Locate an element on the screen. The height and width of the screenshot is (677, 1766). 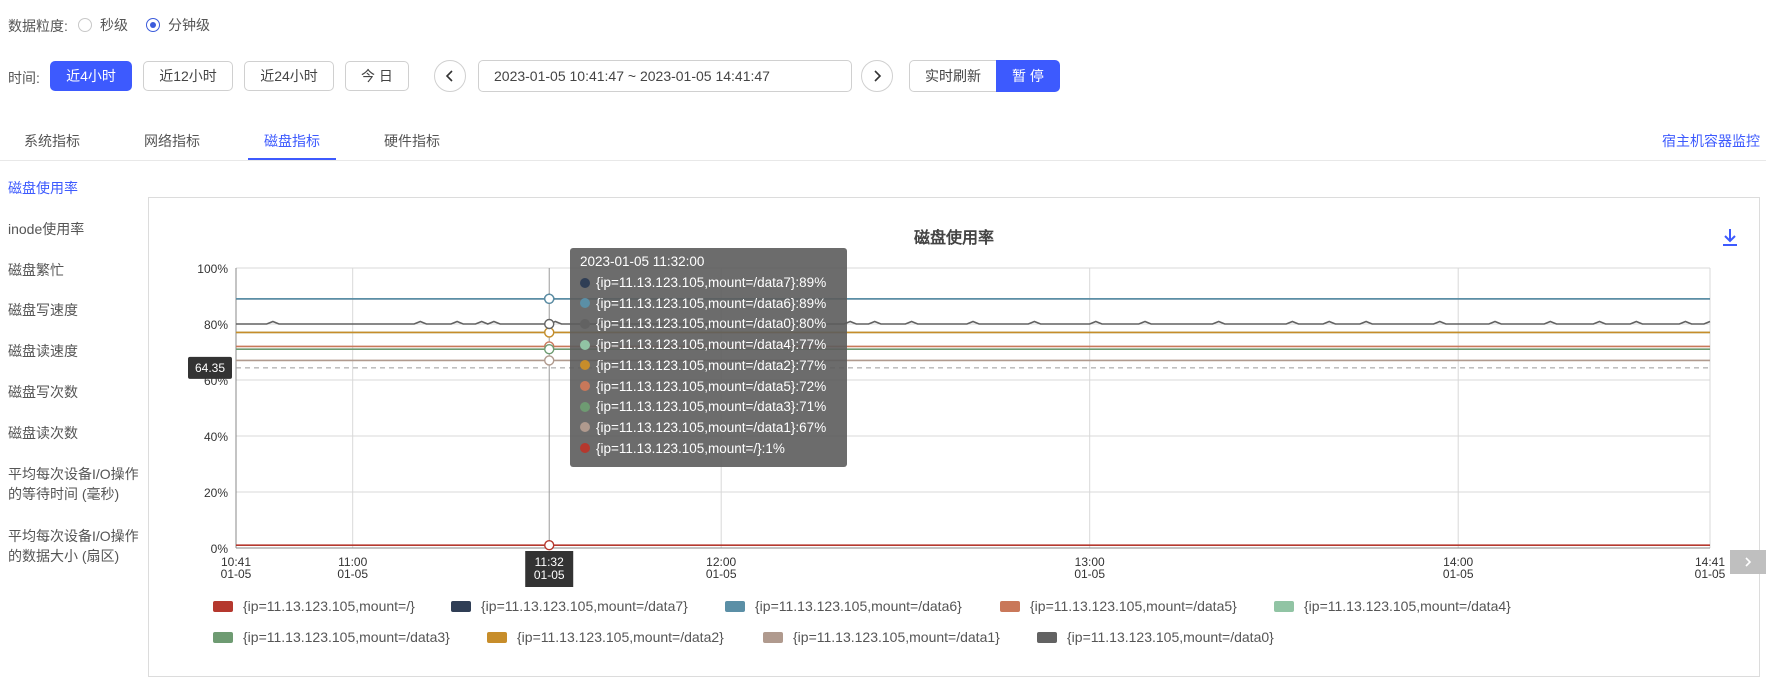
legend-label: {ip=11.13.123.105,mount=/data4} is located at coordinates (1407, 606).